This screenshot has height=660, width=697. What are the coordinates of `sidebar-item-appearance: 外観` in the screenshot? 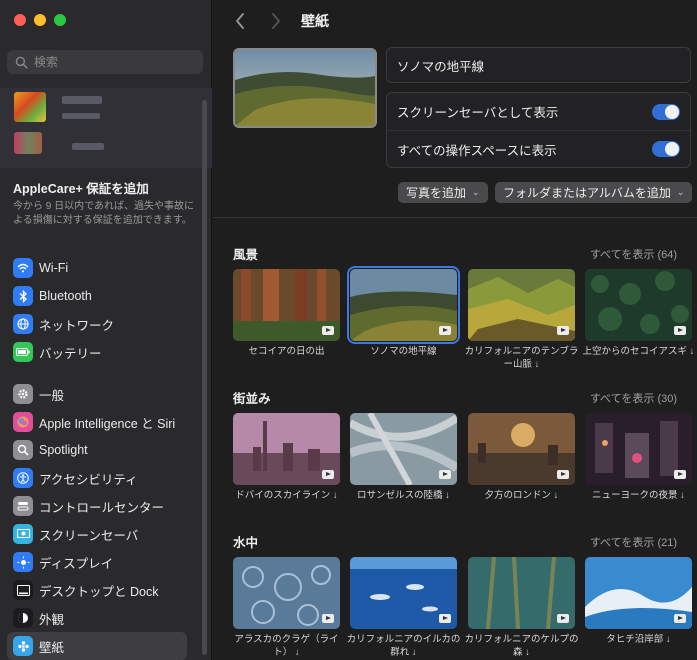 It's located at (97, 618).